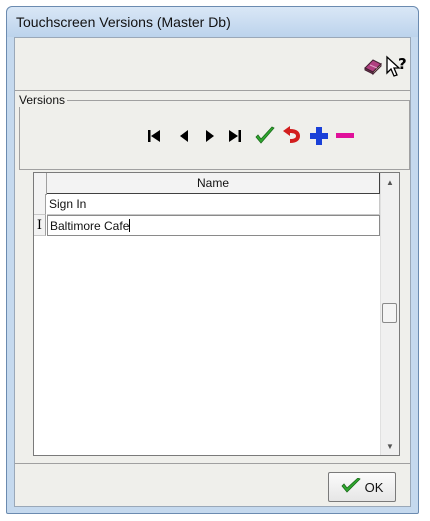  I want to click on first-record-icon, so click(154, 136).